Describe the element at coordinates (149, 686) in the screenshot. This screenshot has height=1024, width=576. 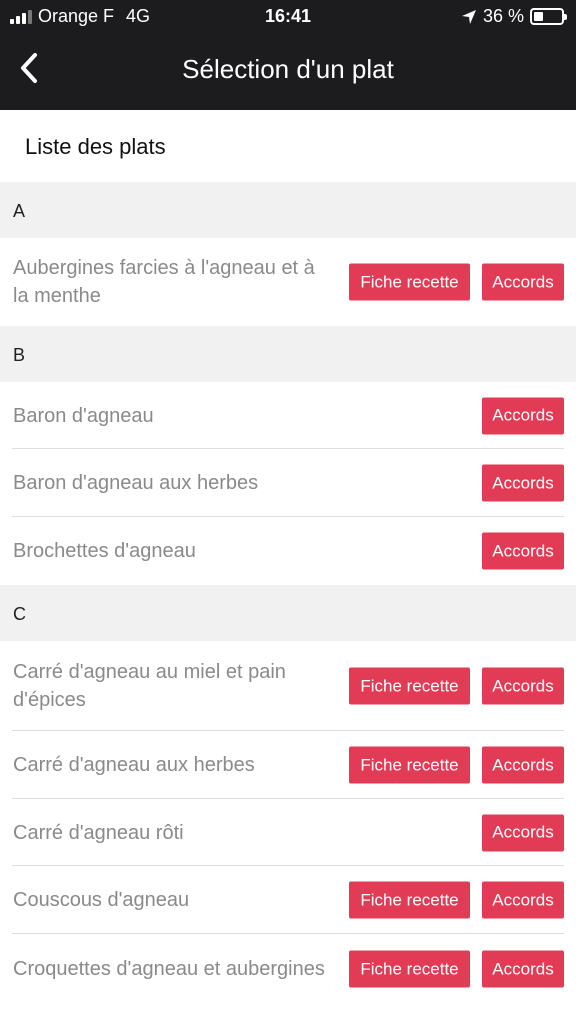
I see `dish-name: Carré d'agneau au miel et pain d'épices` at that location.